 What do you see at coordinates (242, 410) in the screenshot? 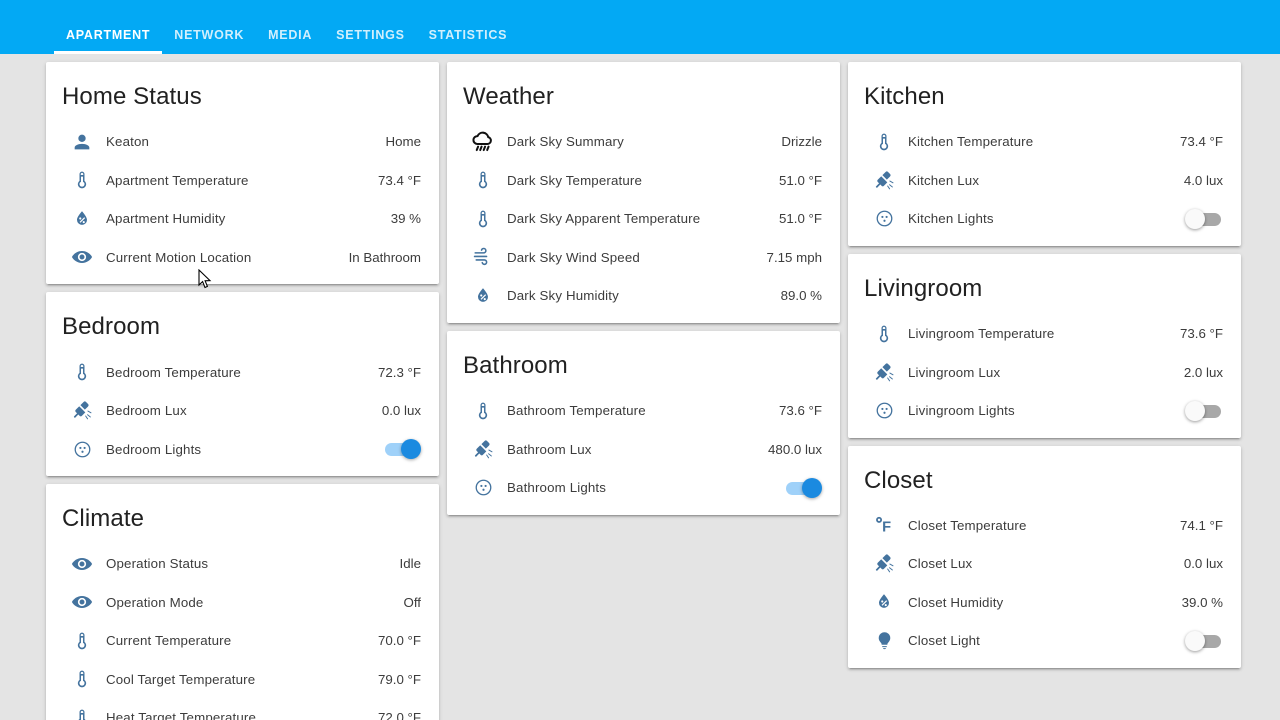
I see `entity-row: Bedroom Lux 0.0 lux` at bounding box center [242, 410].